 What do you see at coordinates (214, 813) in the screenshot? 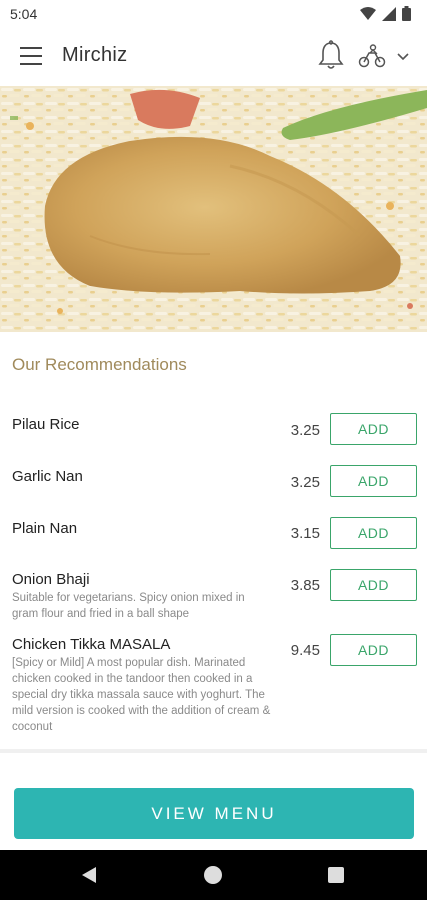
I see `view-menu-button: VIEW MENU` at bounding box center [214, 813].